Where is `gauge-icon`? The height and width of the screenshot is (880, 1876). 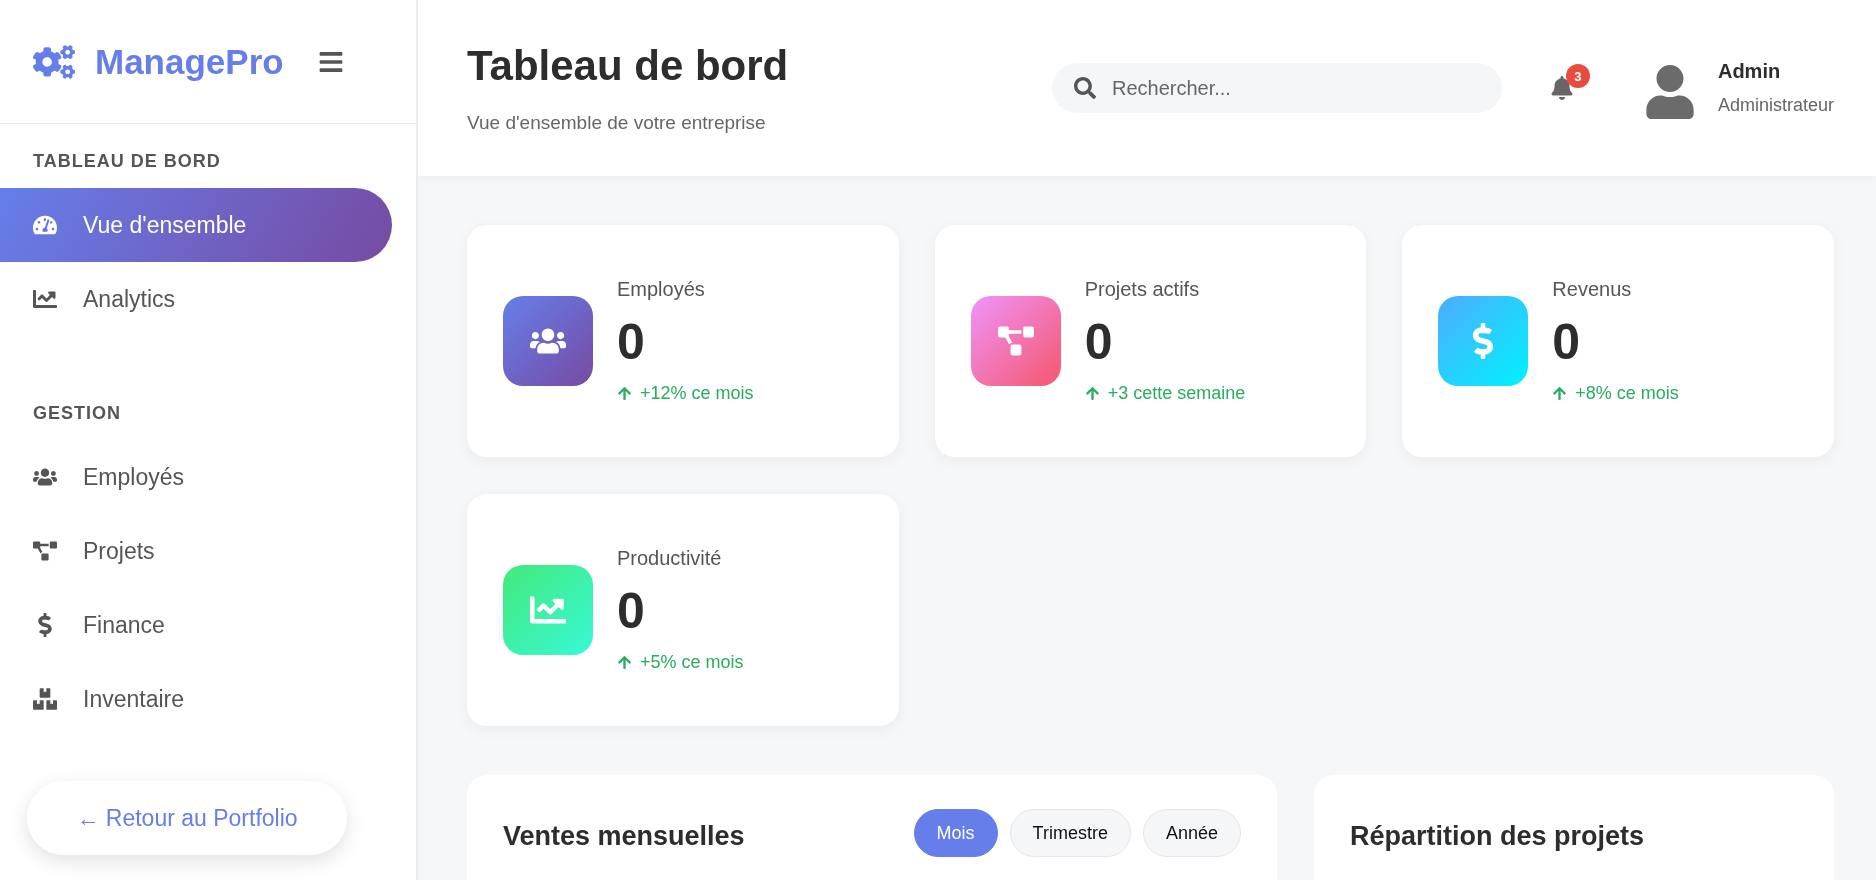
gauge-icon is located at coordinates (45, 225).